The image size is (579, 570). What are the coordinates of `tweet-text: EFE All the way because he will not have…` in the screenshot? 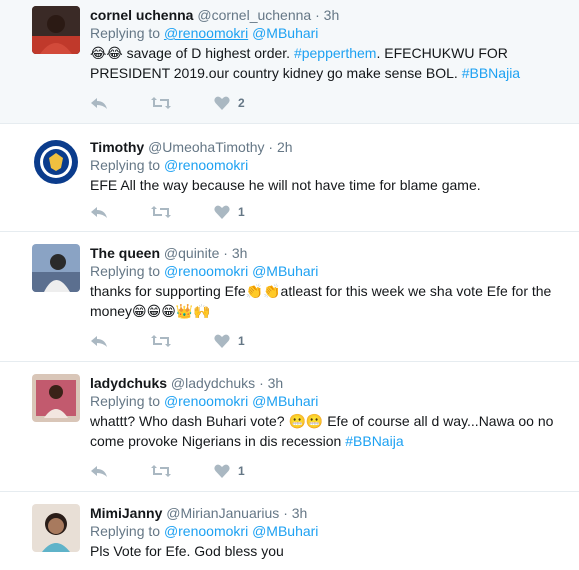 It's located at (285, 185).